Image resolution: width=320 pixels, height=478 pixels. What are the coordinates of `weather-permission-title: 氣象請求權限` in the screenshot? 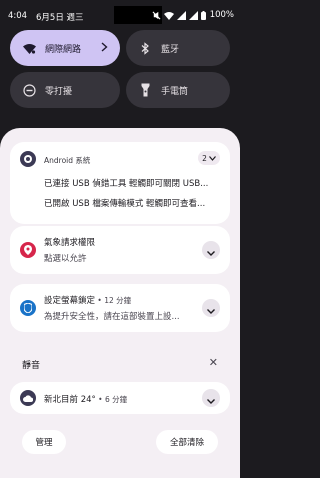 It's located at (70, 243).